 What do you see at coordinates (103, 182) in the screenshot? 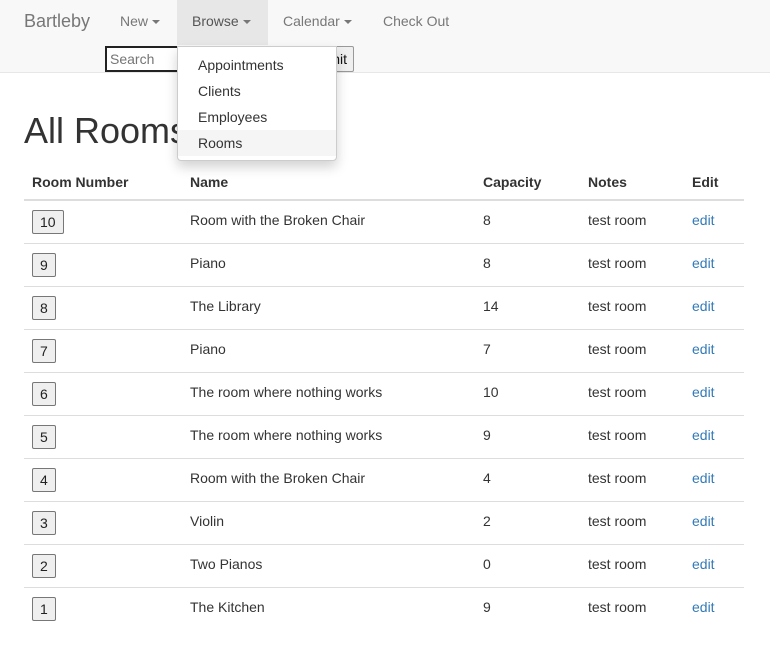
I see `header-room-number: Room Number` at bounding box center [103, 182].